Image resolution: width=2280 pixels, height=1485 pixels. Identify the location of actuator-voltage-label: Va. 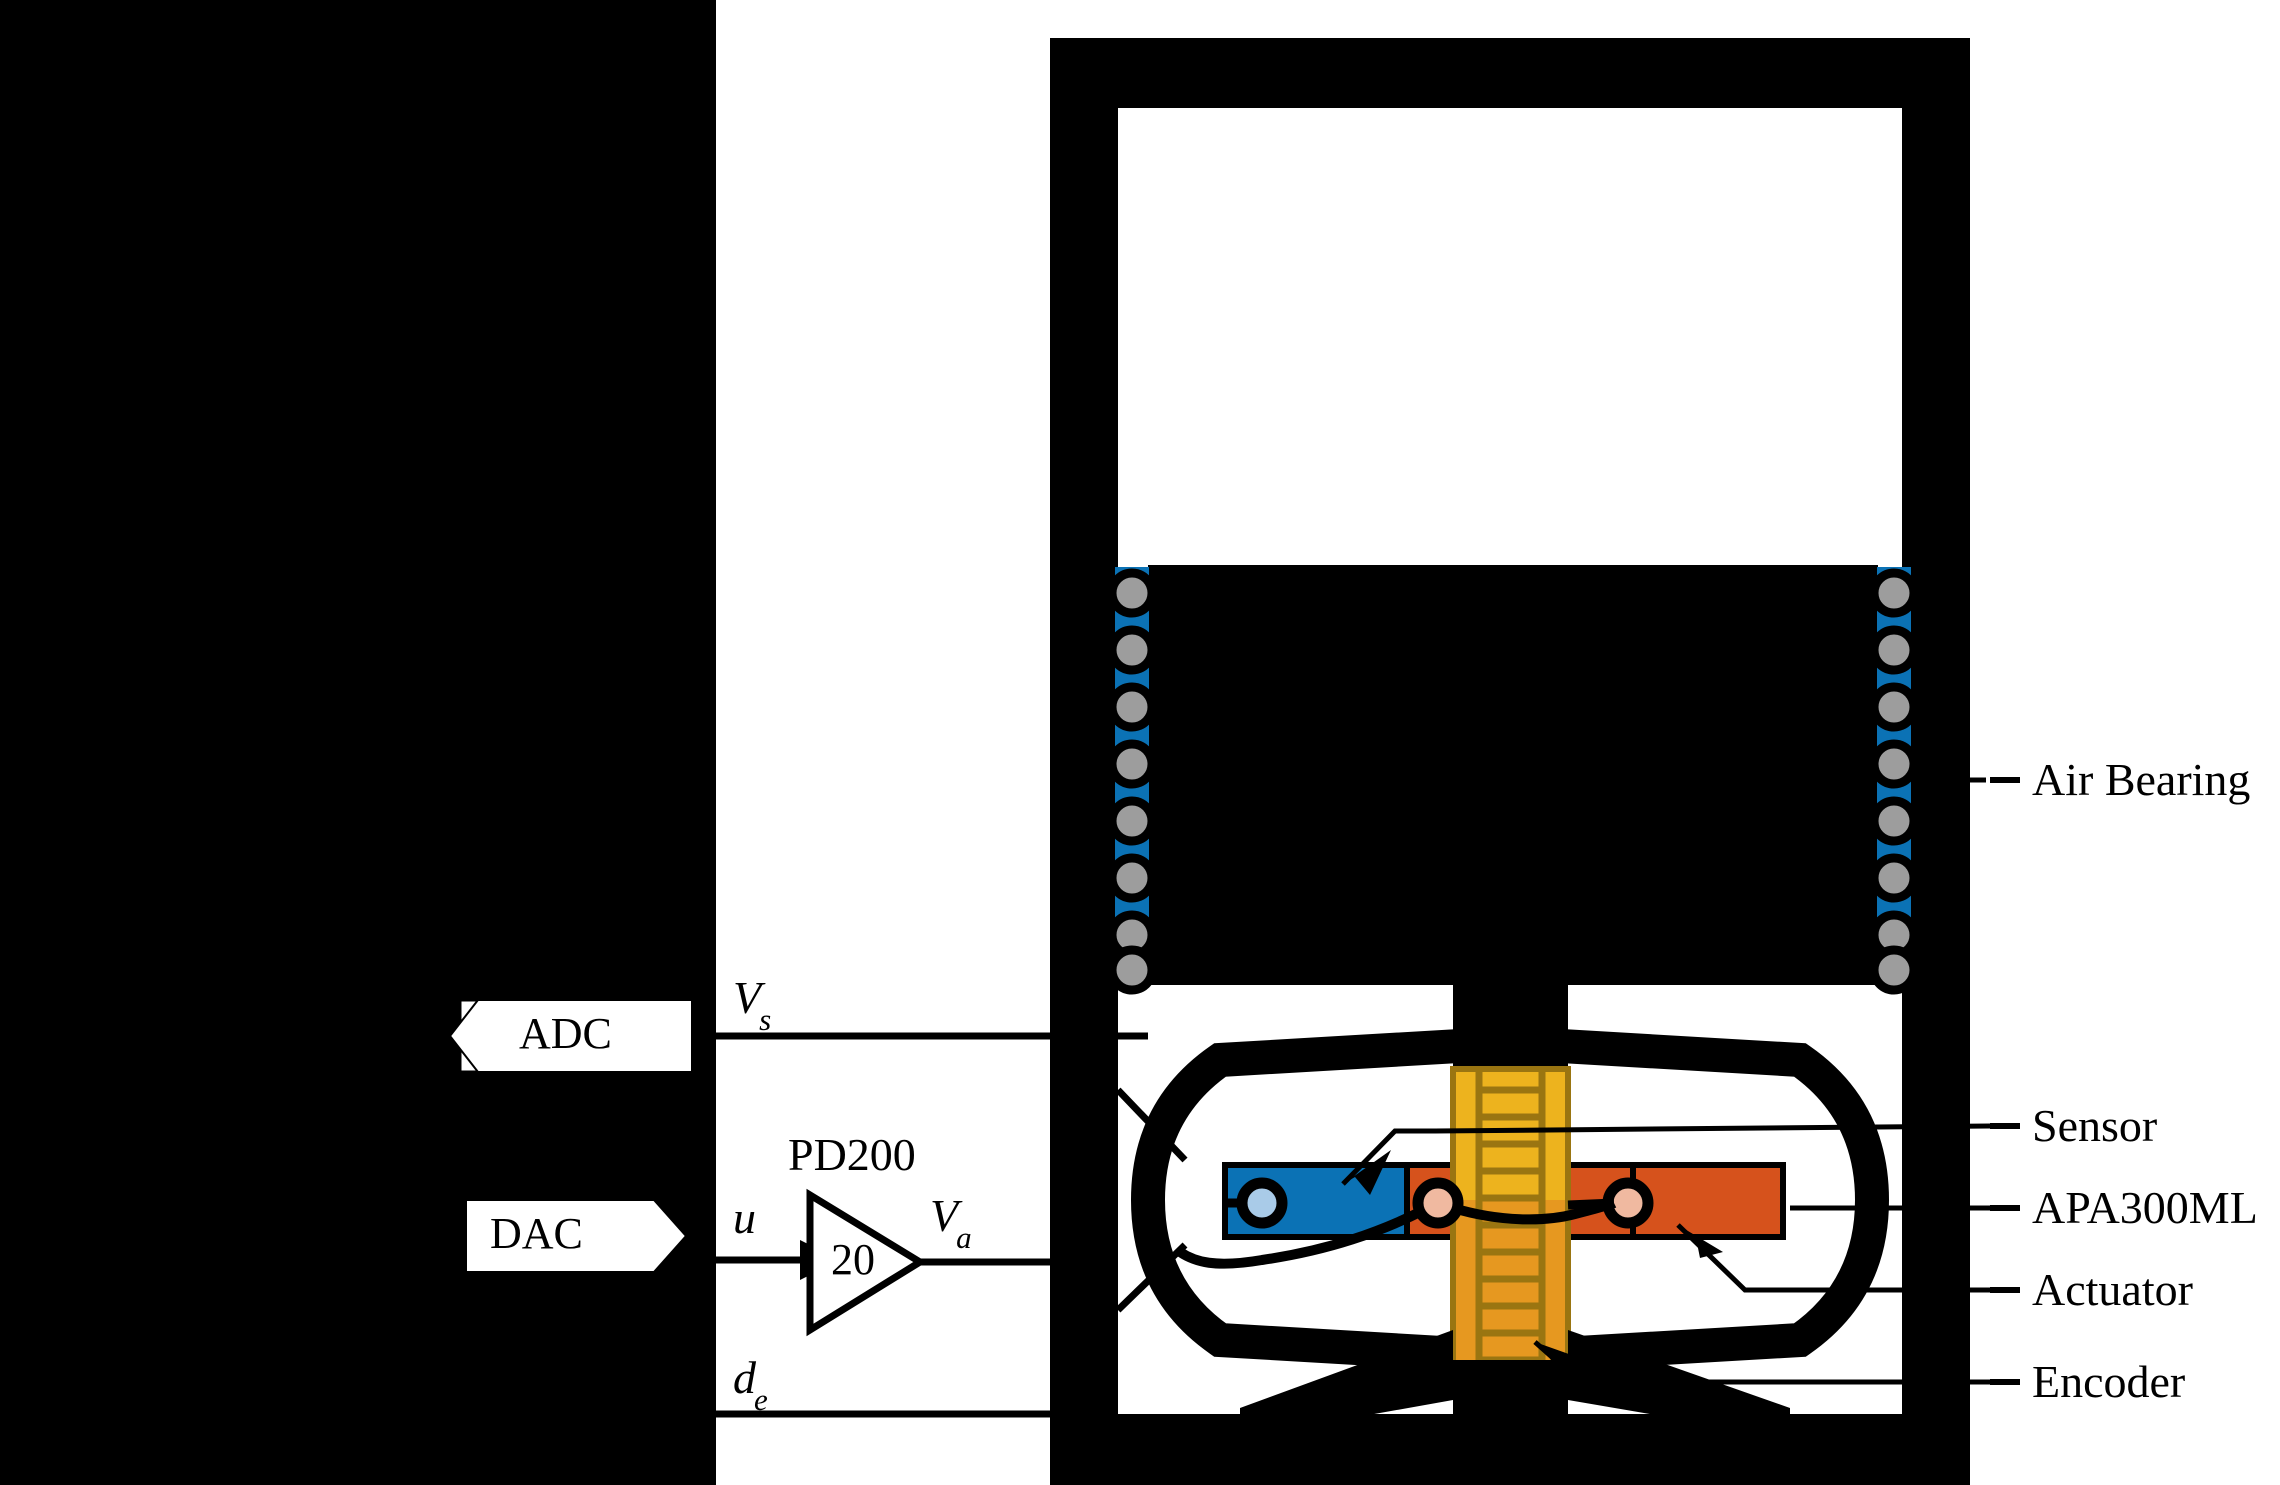
(952, 1222).